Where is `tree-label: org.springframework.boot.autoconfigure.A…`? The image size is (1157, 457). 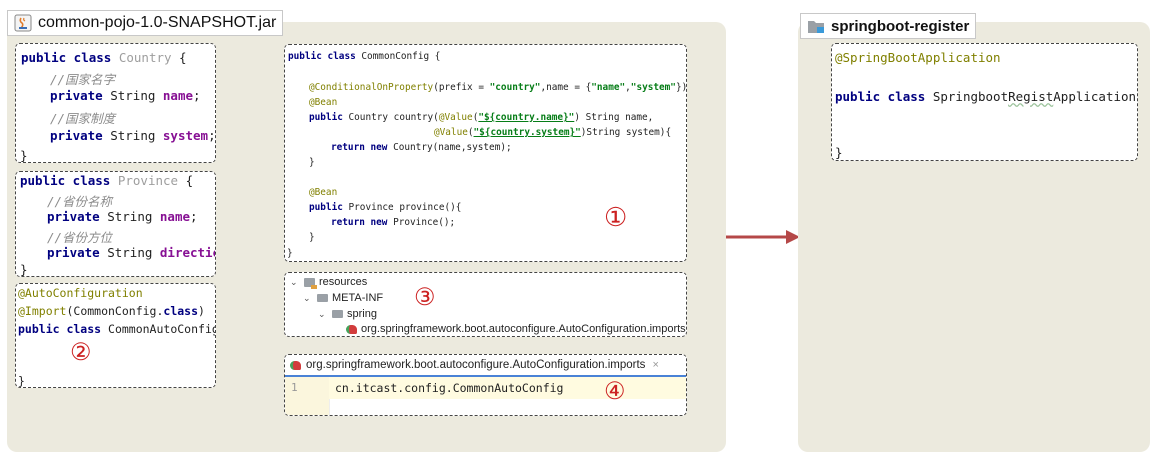 tree-label: org.springframework.boot.autoconfigure.A… is located at coordinates (523, 329).